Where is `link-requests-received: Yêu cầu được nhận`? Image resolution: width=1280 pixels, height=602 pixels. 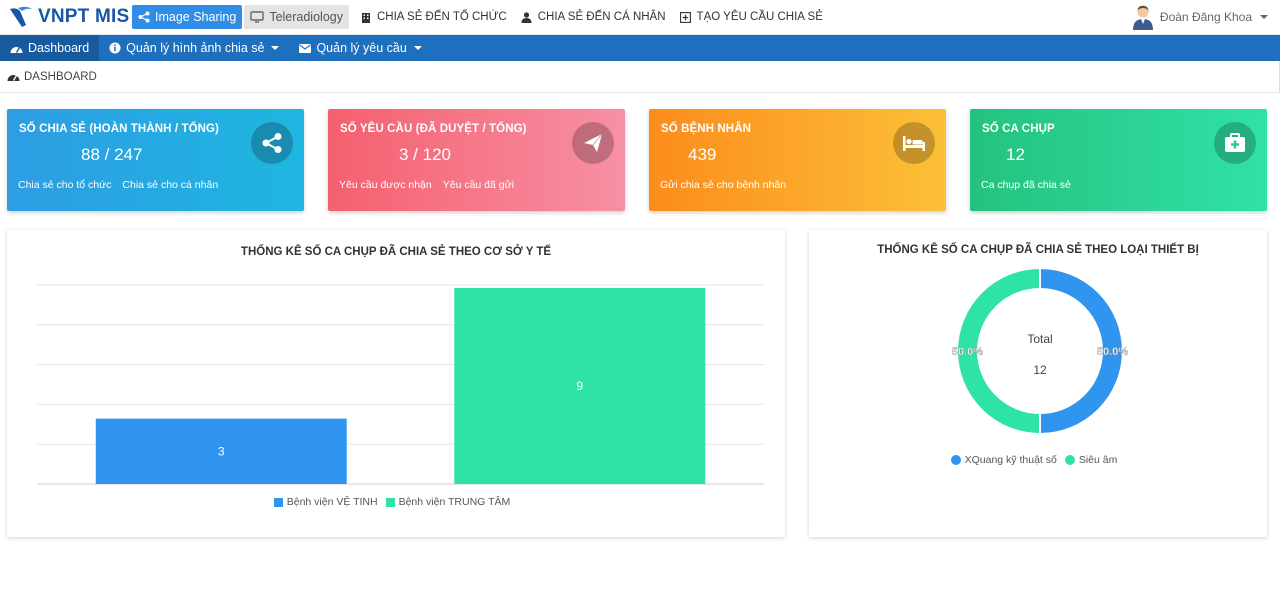 link-requests-received: Yêu cầu được nhận is located at coordinates (385, 185).